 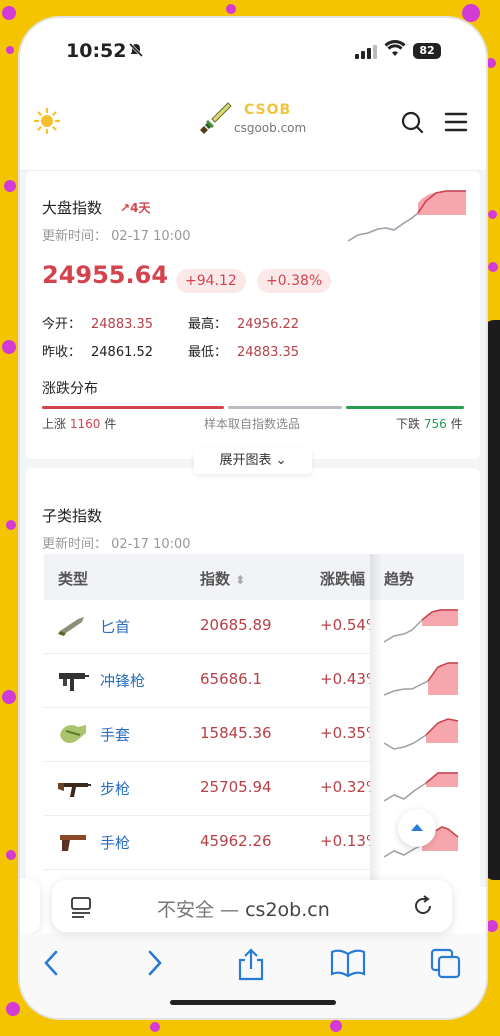 What do you see at coordinates (62, 324) in the screenshot?
I see `open-label: 今开：` at bounding box center [62, 324].